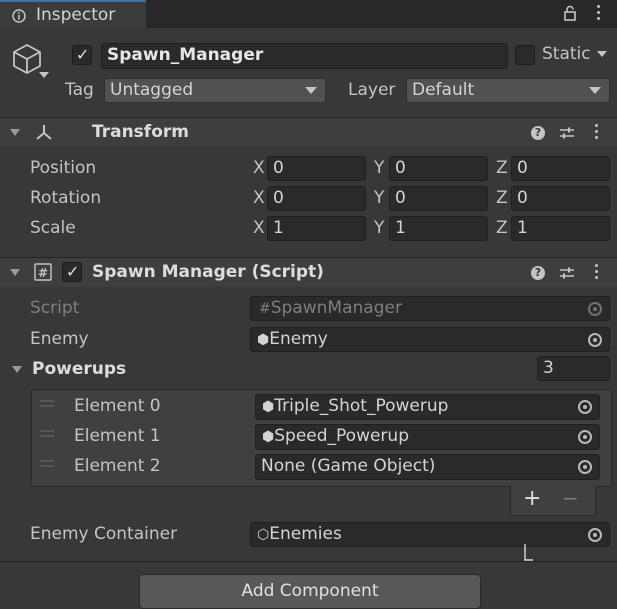 The height and width of the screenshot is (609, 617). What do you see at coordinates (508, 90) in the screenshot?
I see `layer-dropdown: Default` at bounding box center [508, 90].